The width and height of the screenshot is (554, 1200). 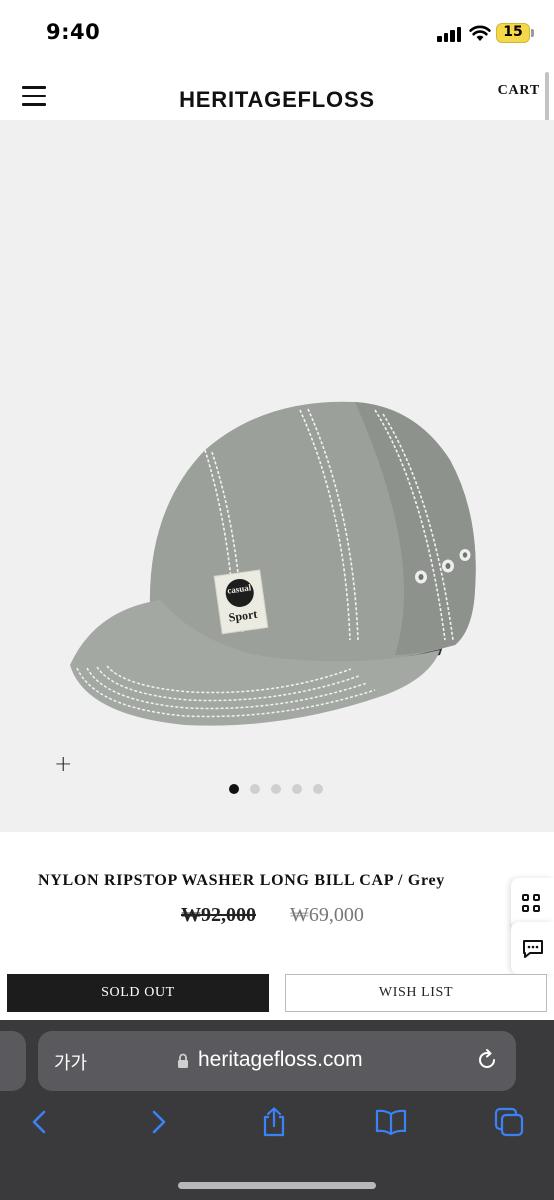 I want to click on navigation-toolbar, so click(x=277, y=1125).